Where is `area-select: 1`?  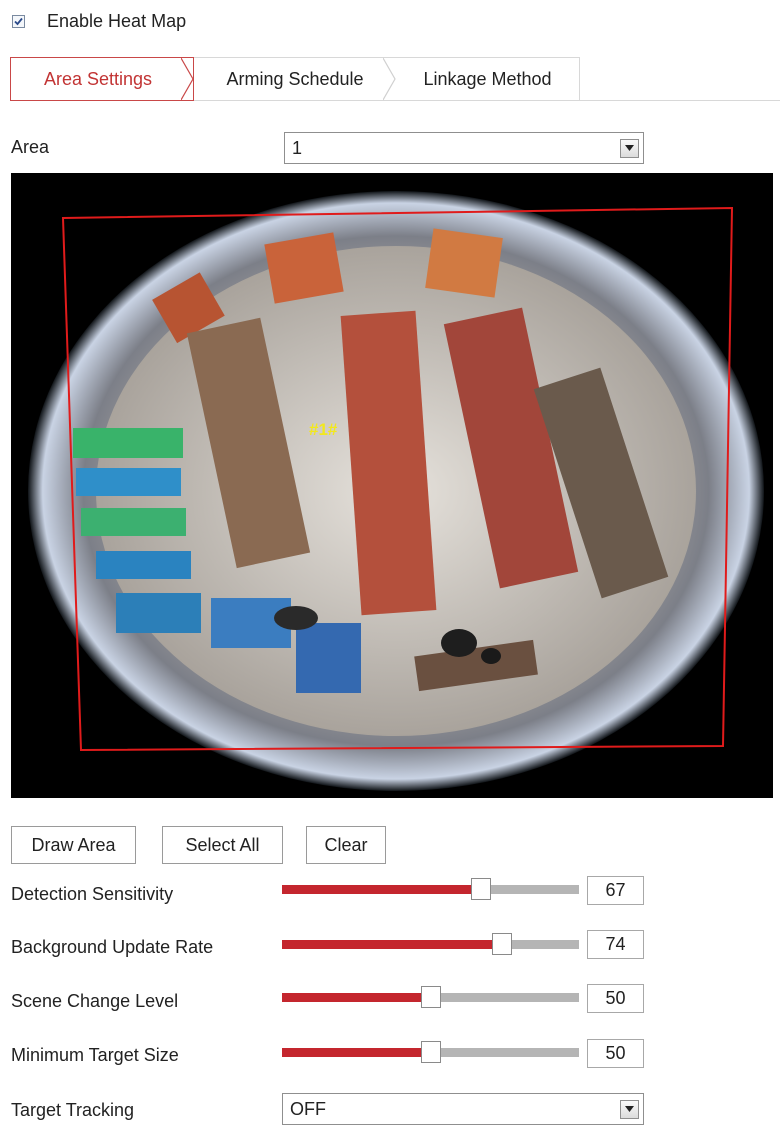
area-select: 1 is located at coordinates (464, 148).